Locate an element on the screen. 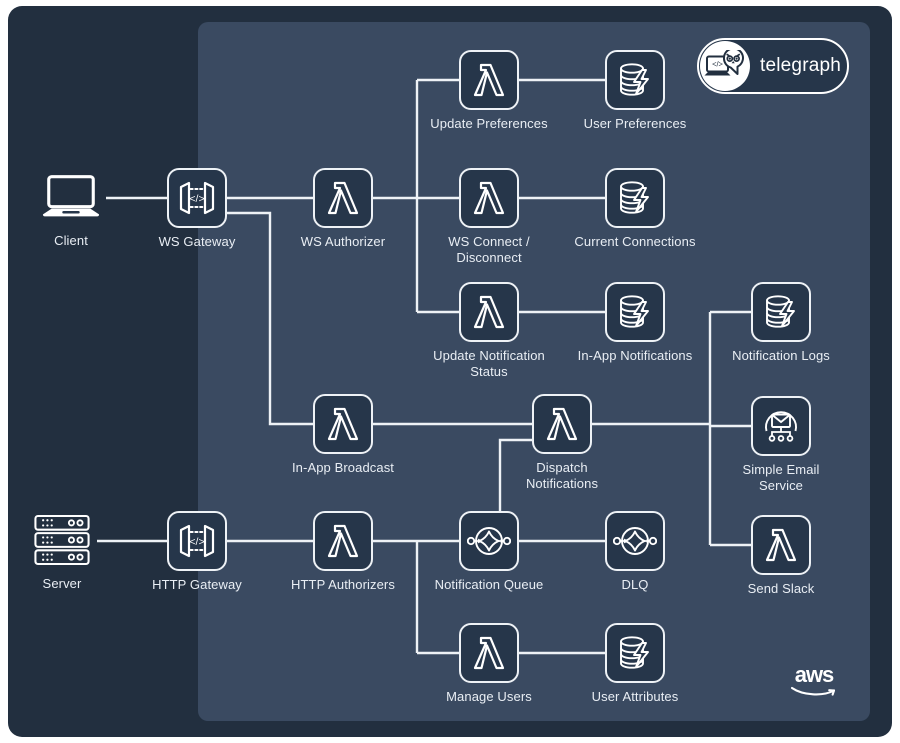 The image size is (900, 743). node-label: In-App Broadcast is located at coordinates (343, 467).